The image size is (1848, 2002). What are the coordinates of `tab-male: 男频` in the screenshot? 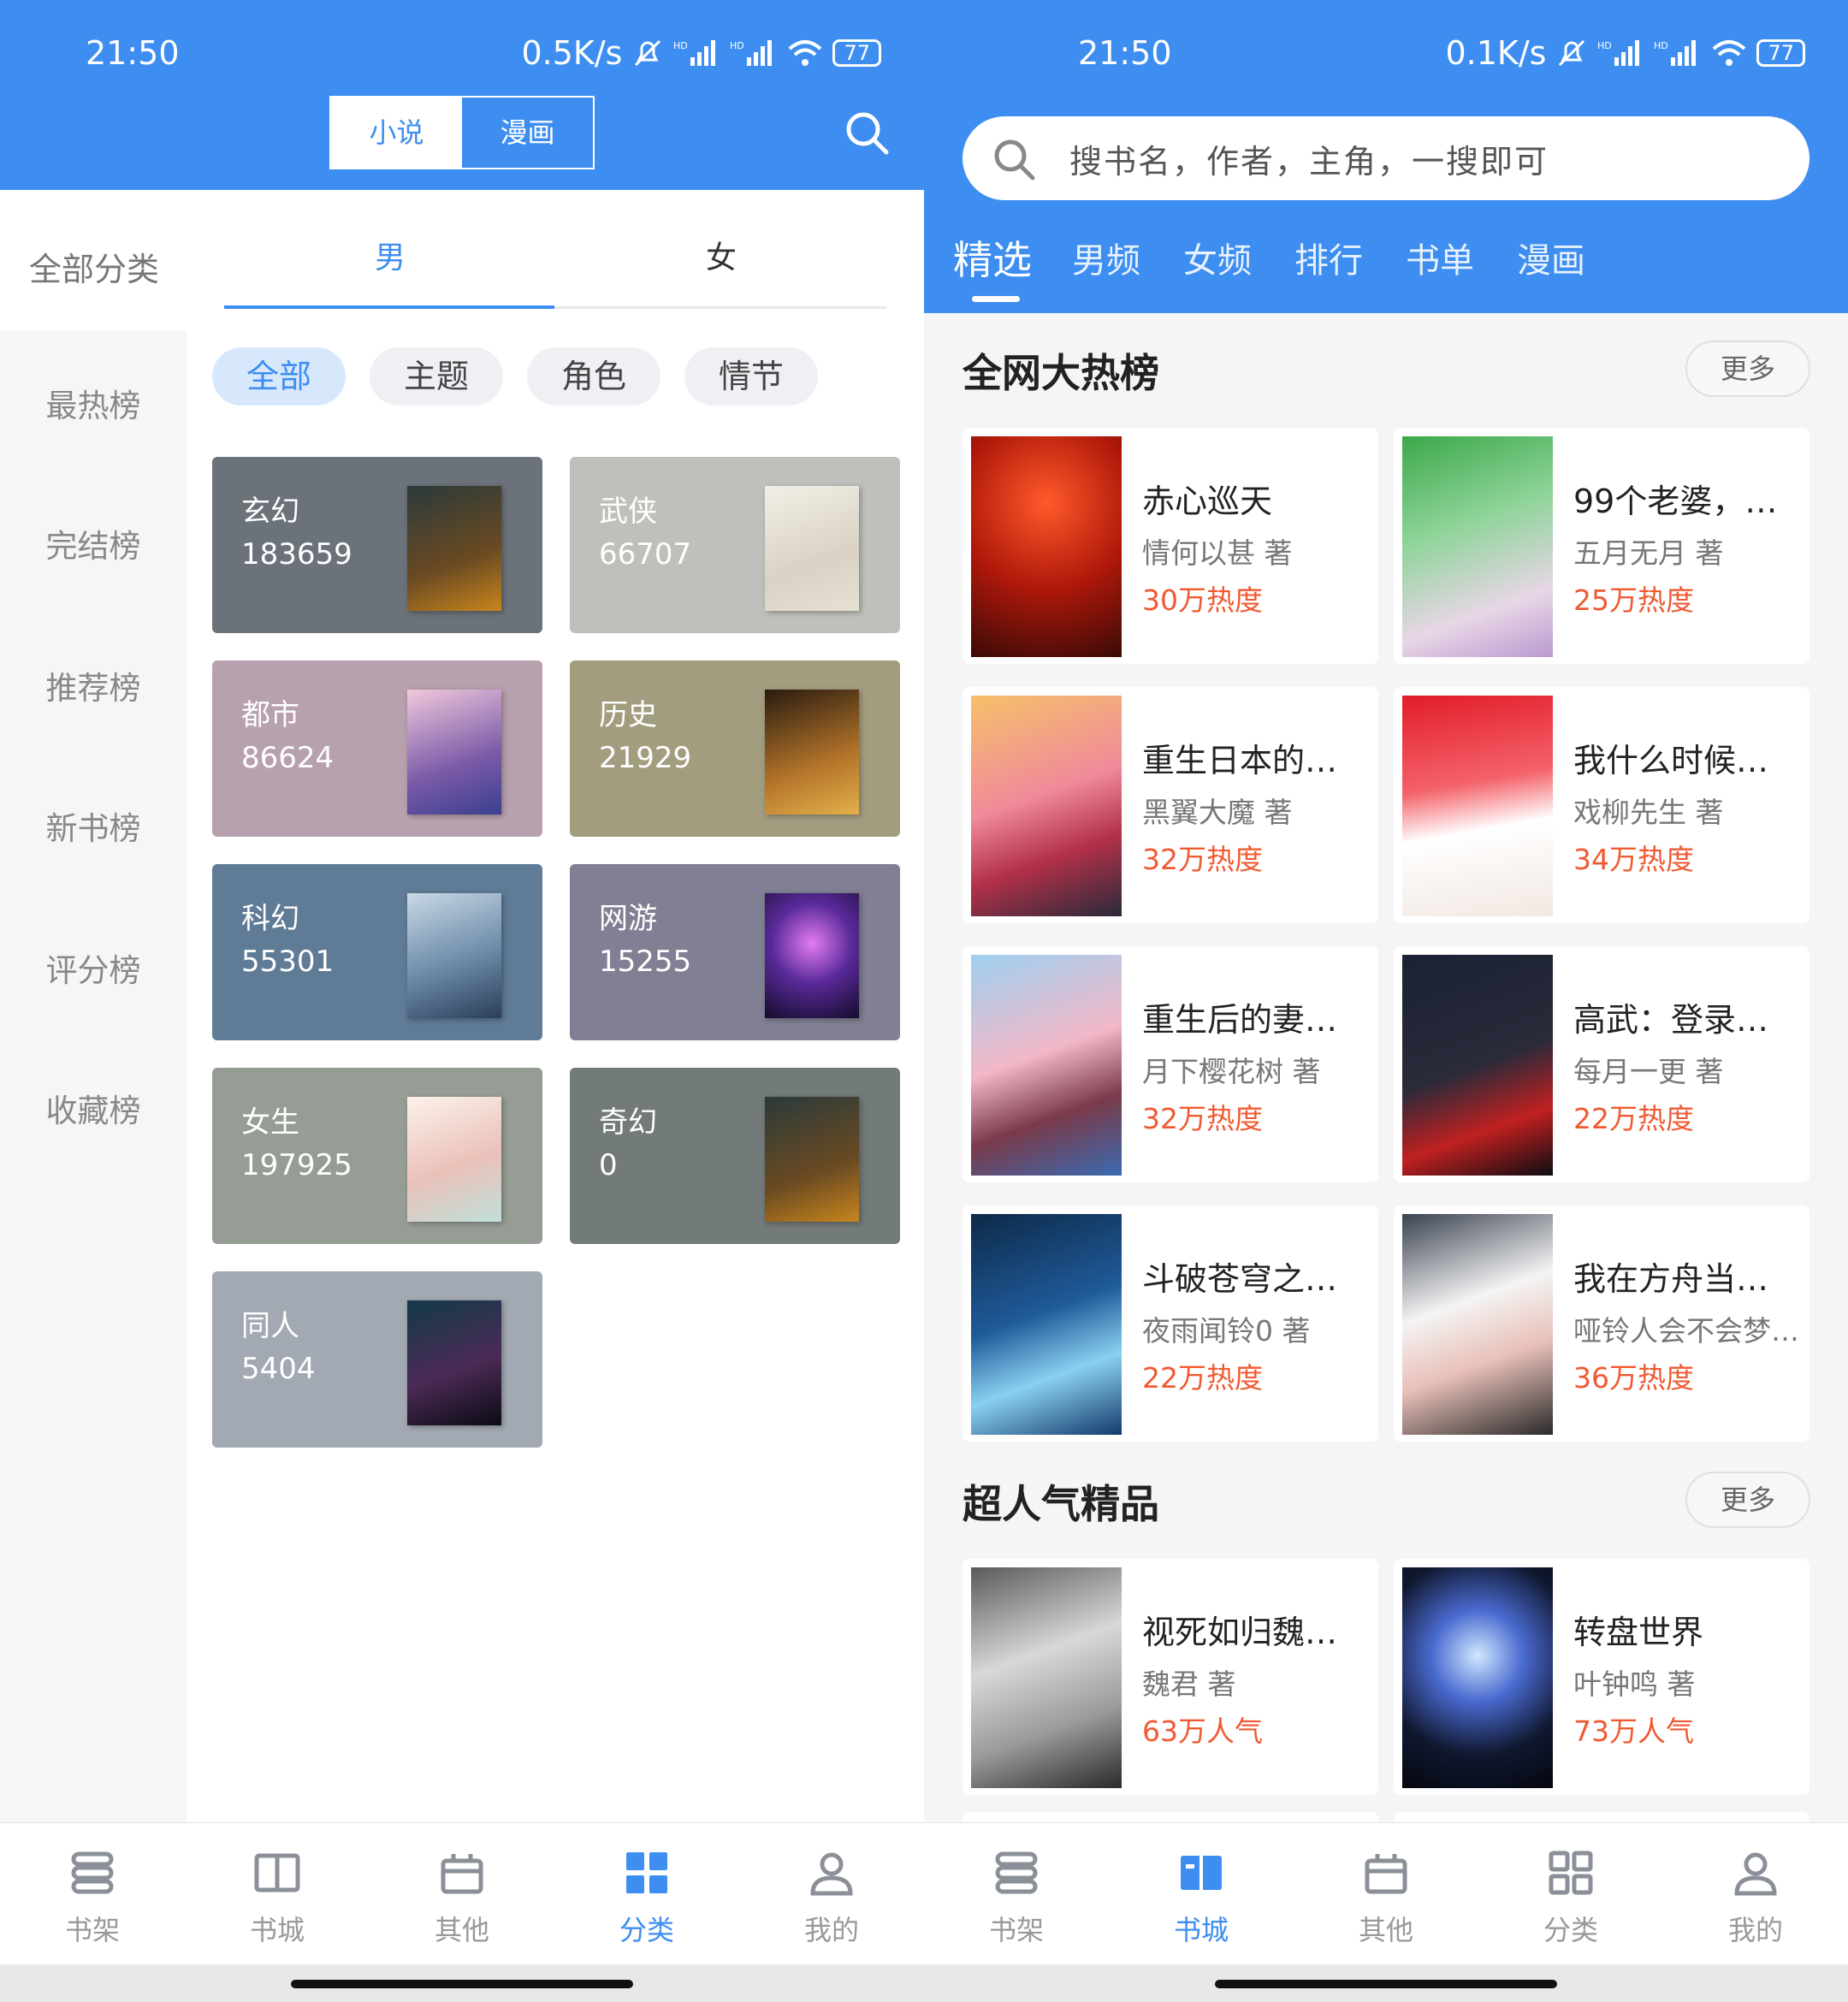 It's located at (1106, 257).